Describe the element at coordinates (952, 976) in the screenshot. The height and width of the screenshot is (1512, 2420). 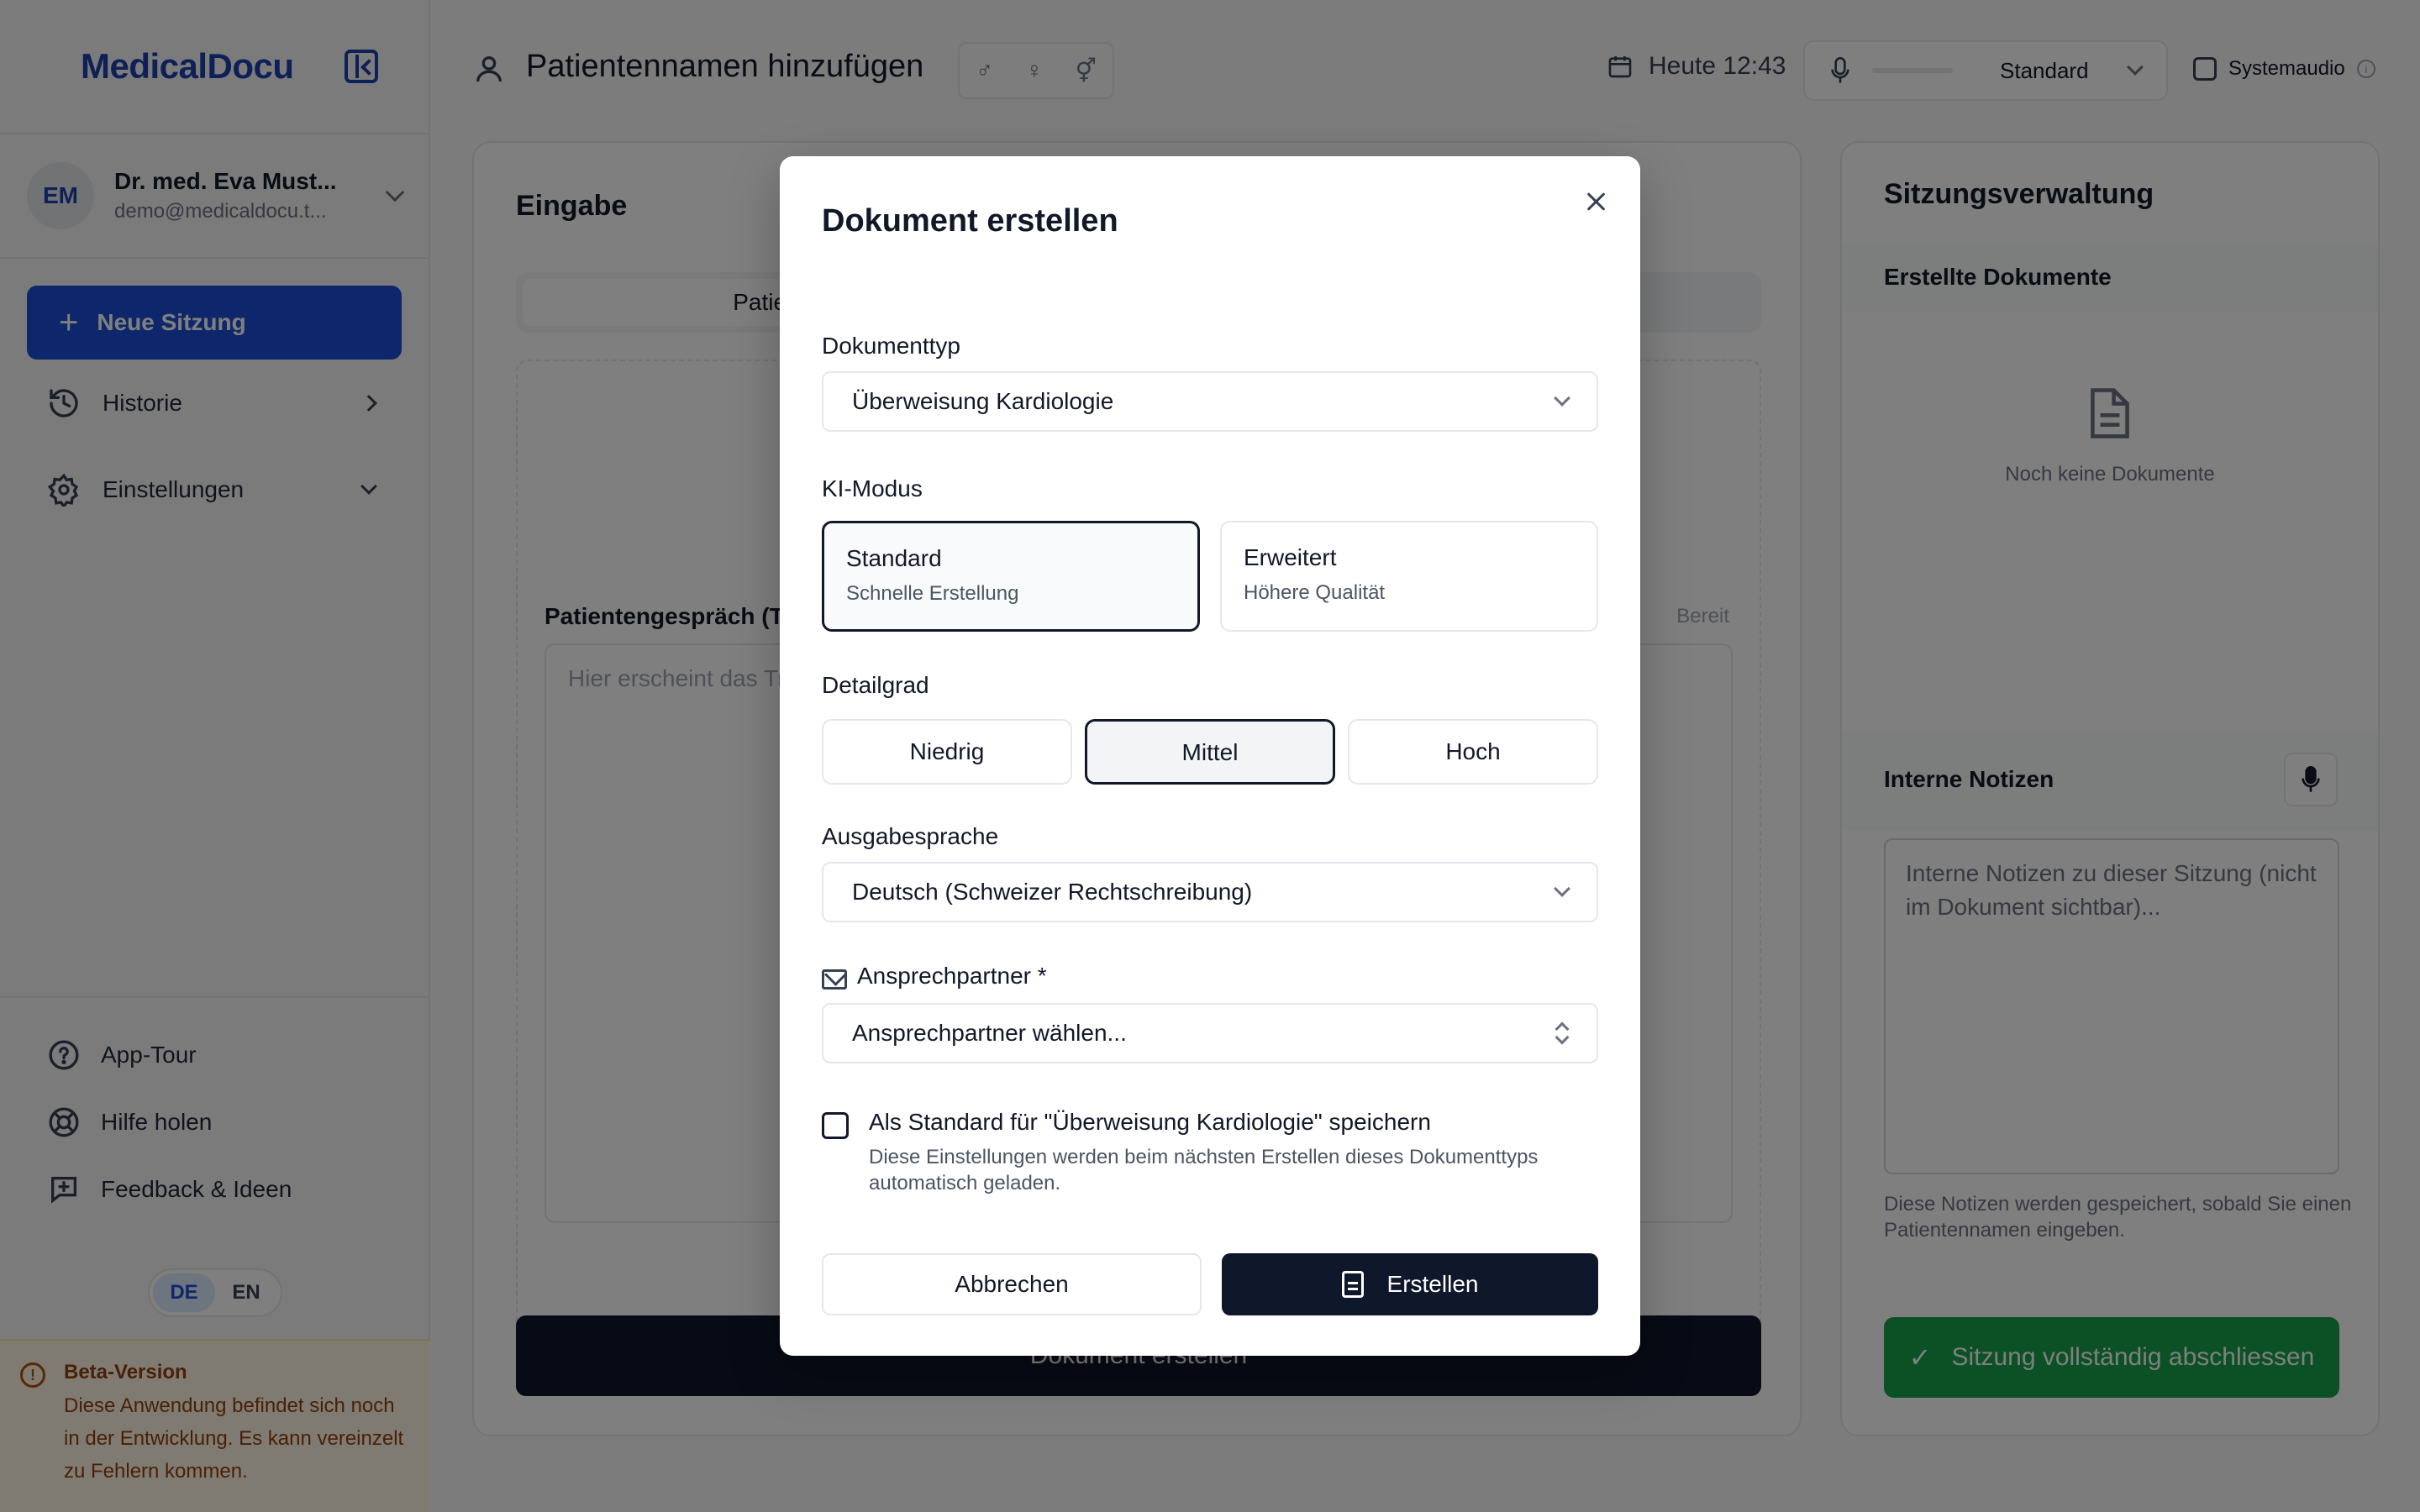
I see `contact-label: Ansprechpartner *` at that location.